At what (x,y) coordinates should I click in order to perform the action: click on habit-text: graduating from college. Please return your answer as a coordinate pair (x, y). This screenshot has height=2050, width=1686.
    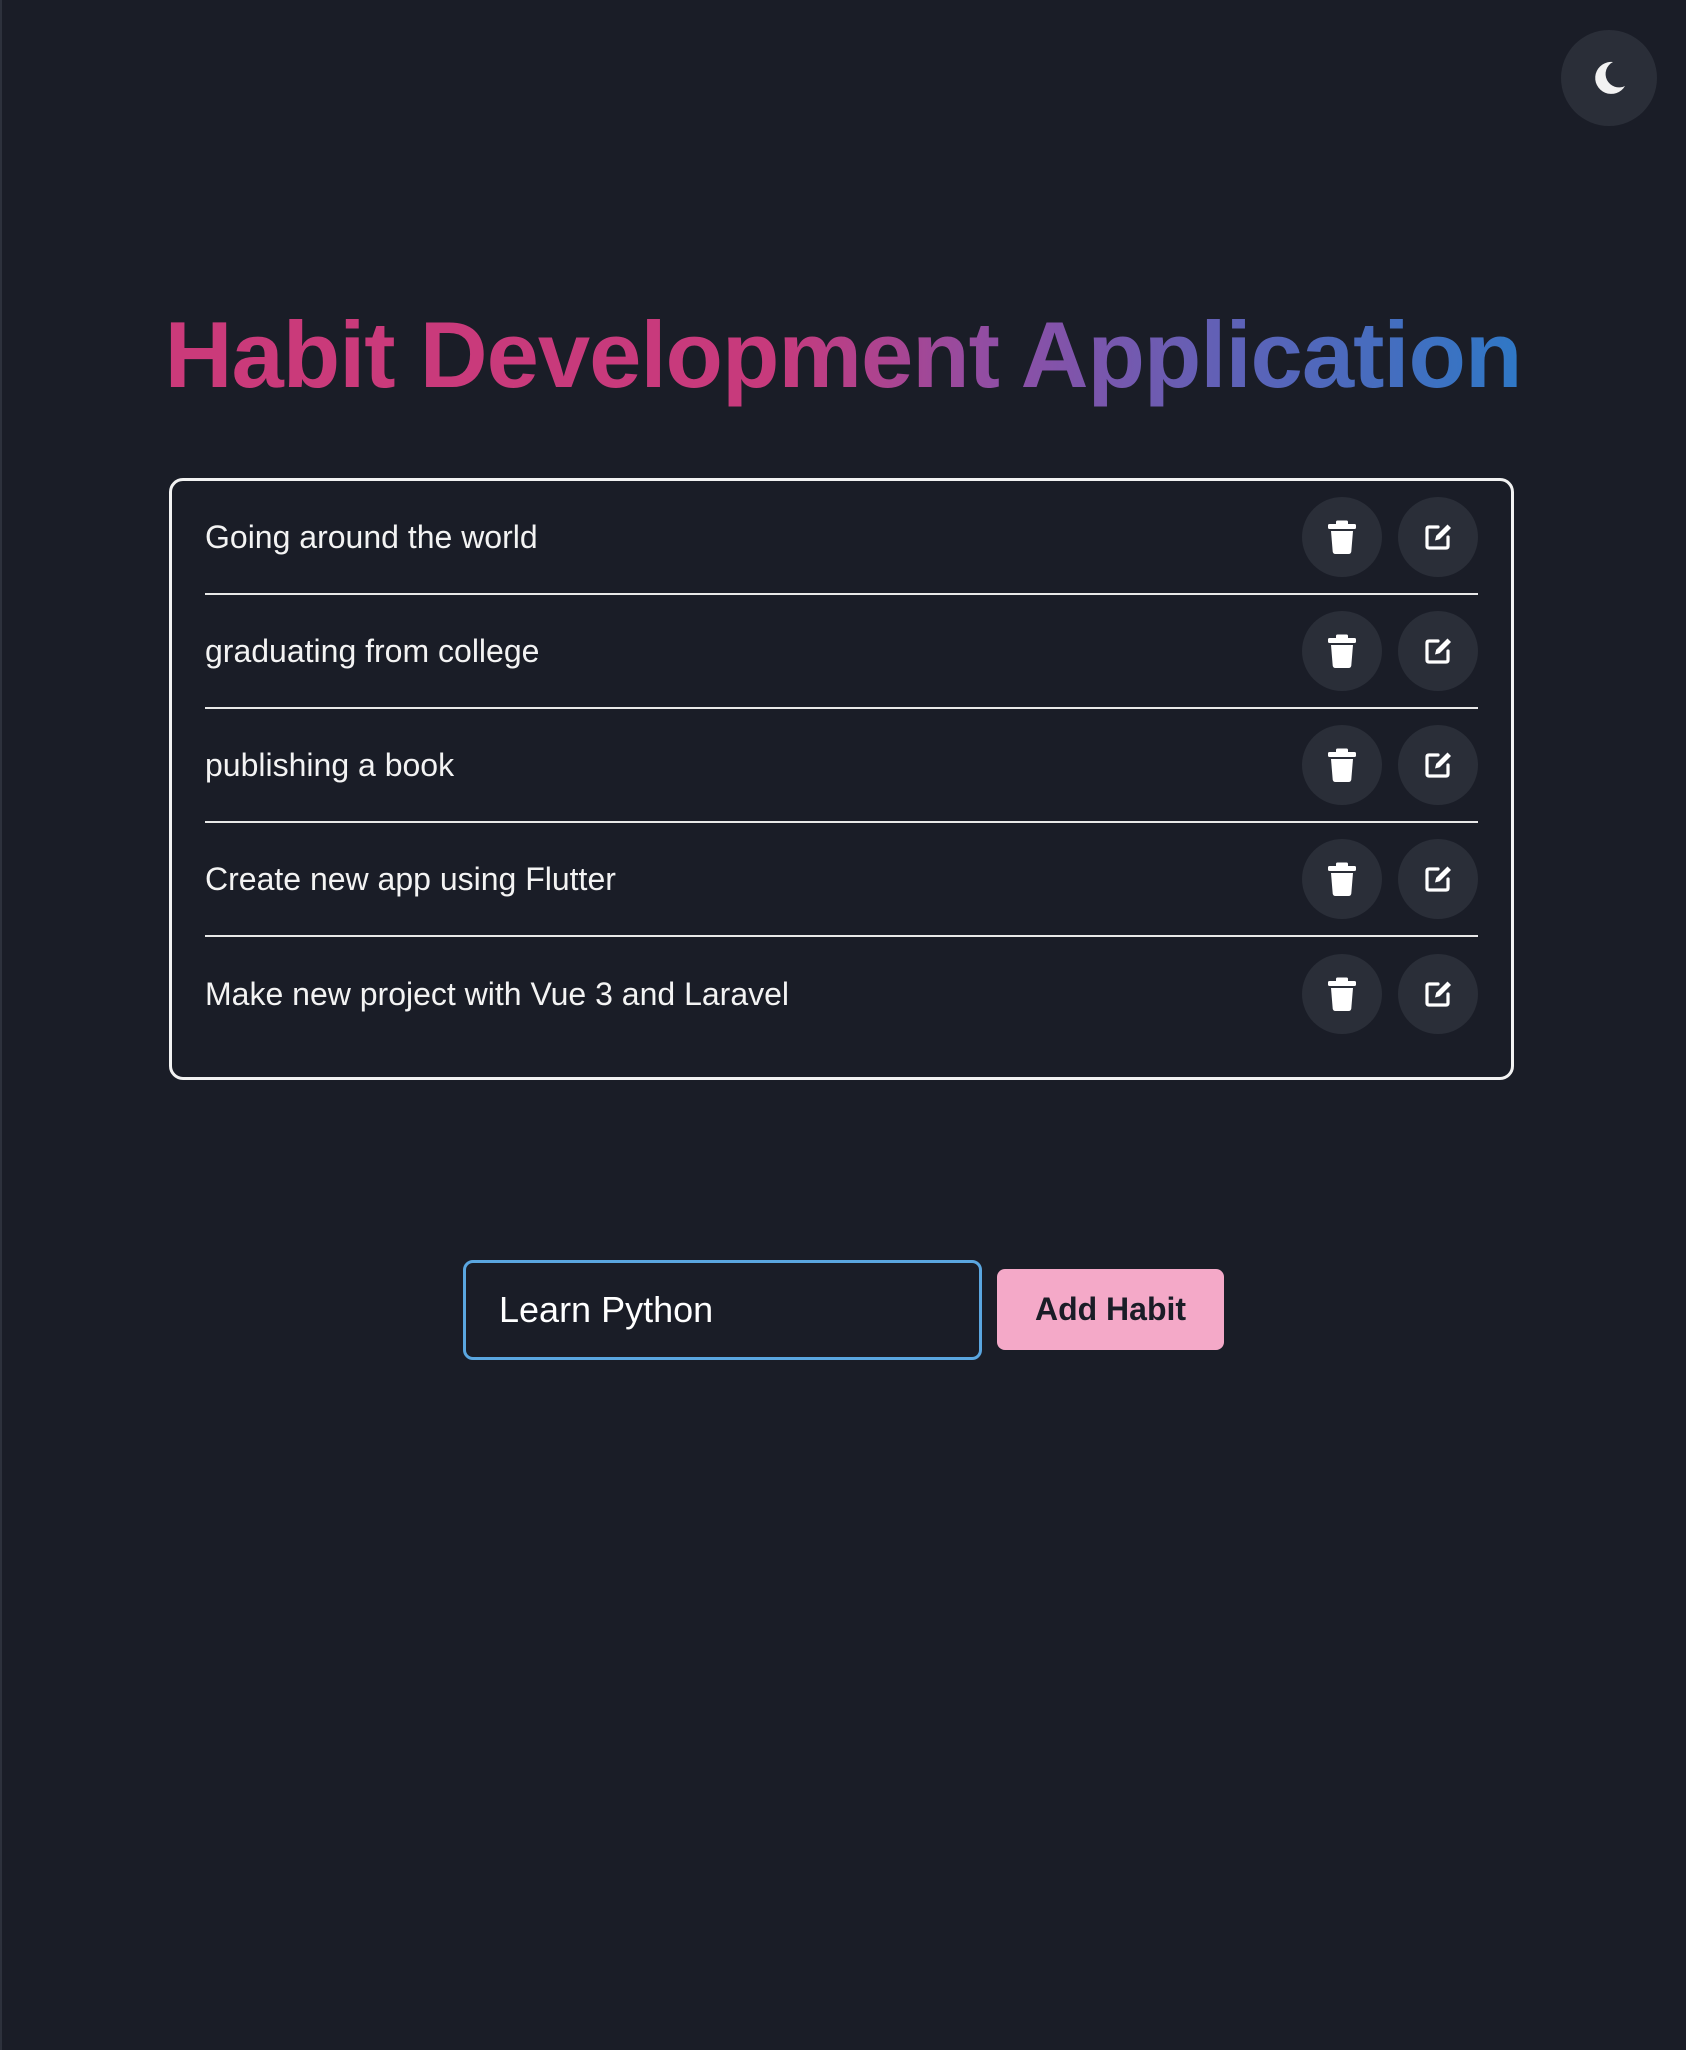
    Looking at the image, I should click on (372, 650).